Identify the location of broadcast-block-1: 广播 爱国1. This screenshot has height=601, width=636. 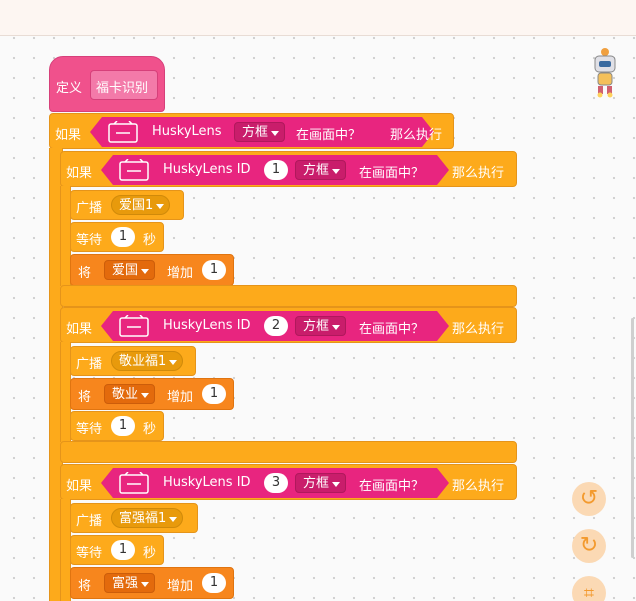
(127, 205).